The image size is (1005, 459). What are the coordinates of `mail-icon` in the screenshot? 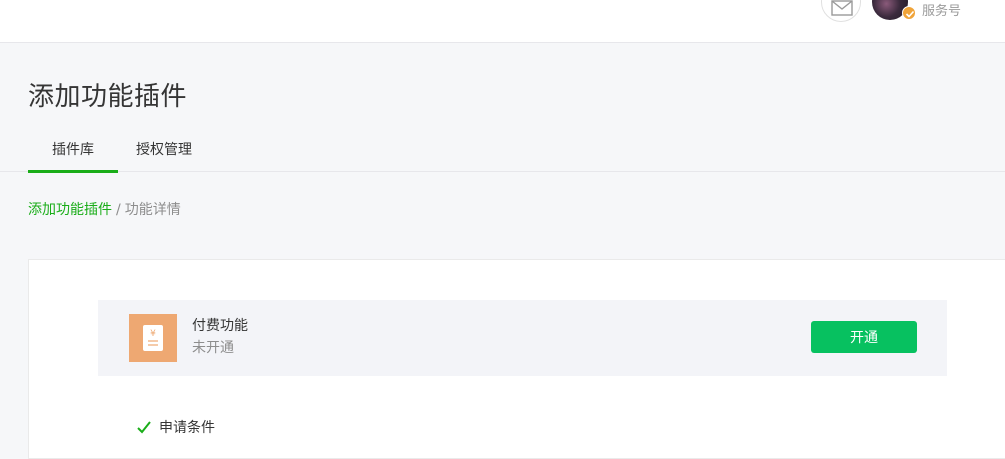 It's located at (842, 8).